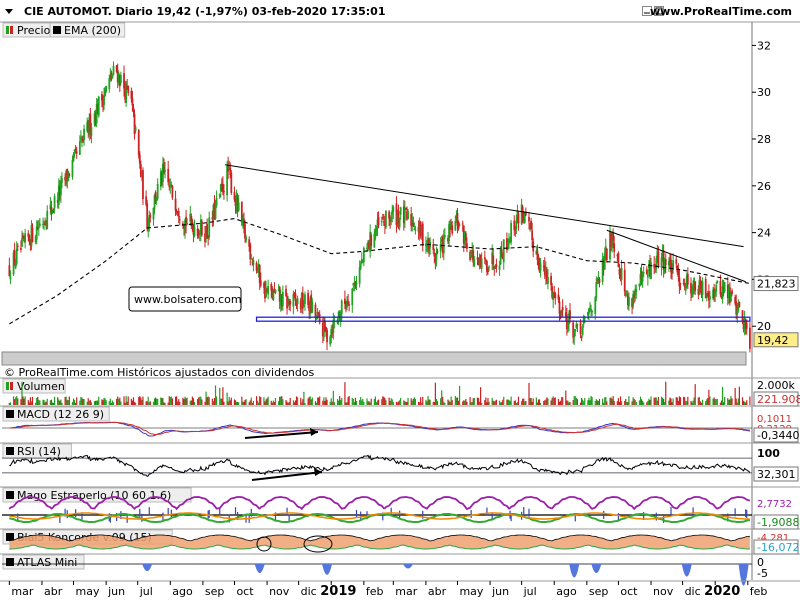 The width and height of the screenshot is (800, 600). I want to click on x-tick-label: 2020, so click(722, 591).